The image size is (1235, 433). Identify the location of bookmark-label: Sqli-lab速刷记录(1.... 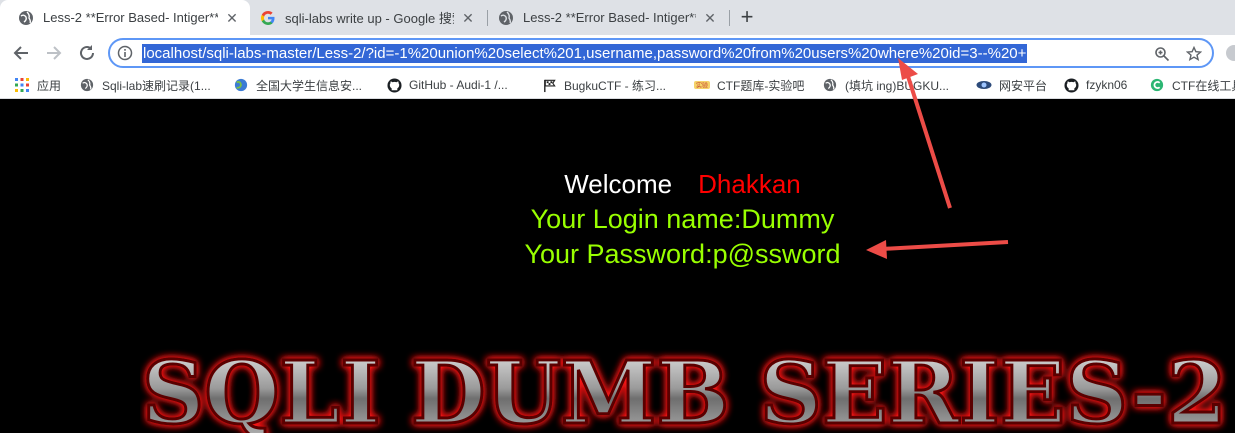
(156, 85).